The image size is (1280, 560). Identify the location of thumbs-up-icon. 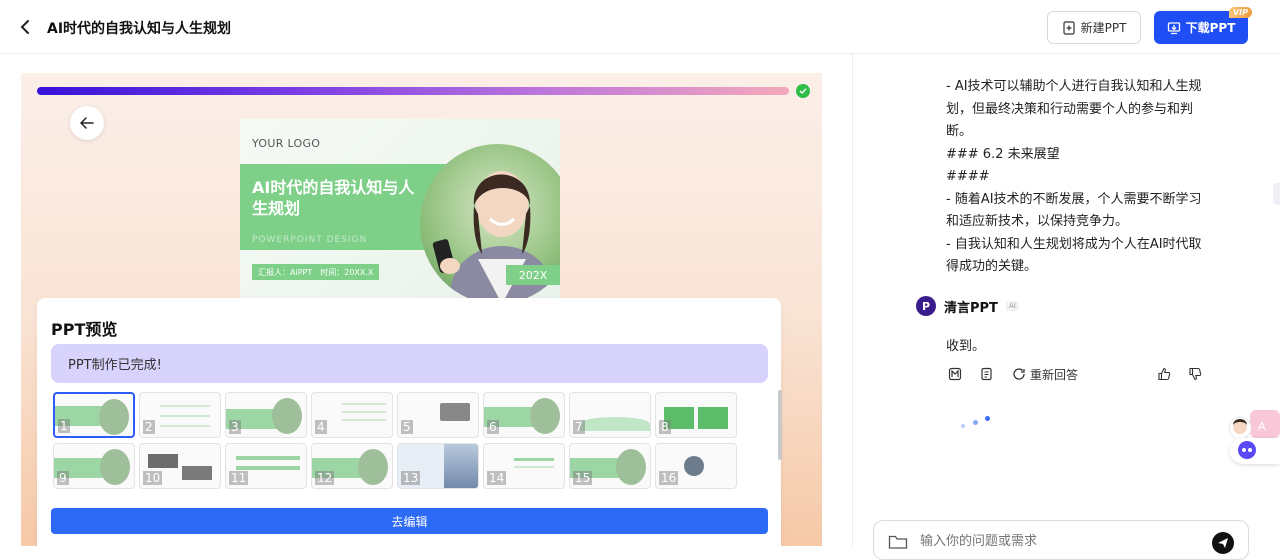
(1164, 374).